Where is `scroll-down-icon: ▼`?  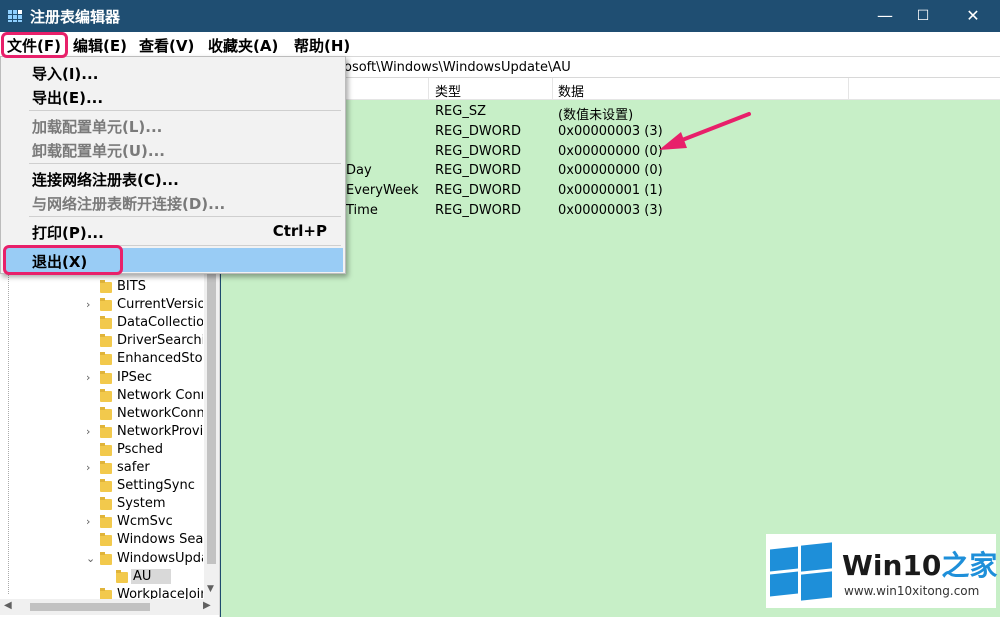
scroll-down-icon: ▼ is located at coordinates (210, 589).